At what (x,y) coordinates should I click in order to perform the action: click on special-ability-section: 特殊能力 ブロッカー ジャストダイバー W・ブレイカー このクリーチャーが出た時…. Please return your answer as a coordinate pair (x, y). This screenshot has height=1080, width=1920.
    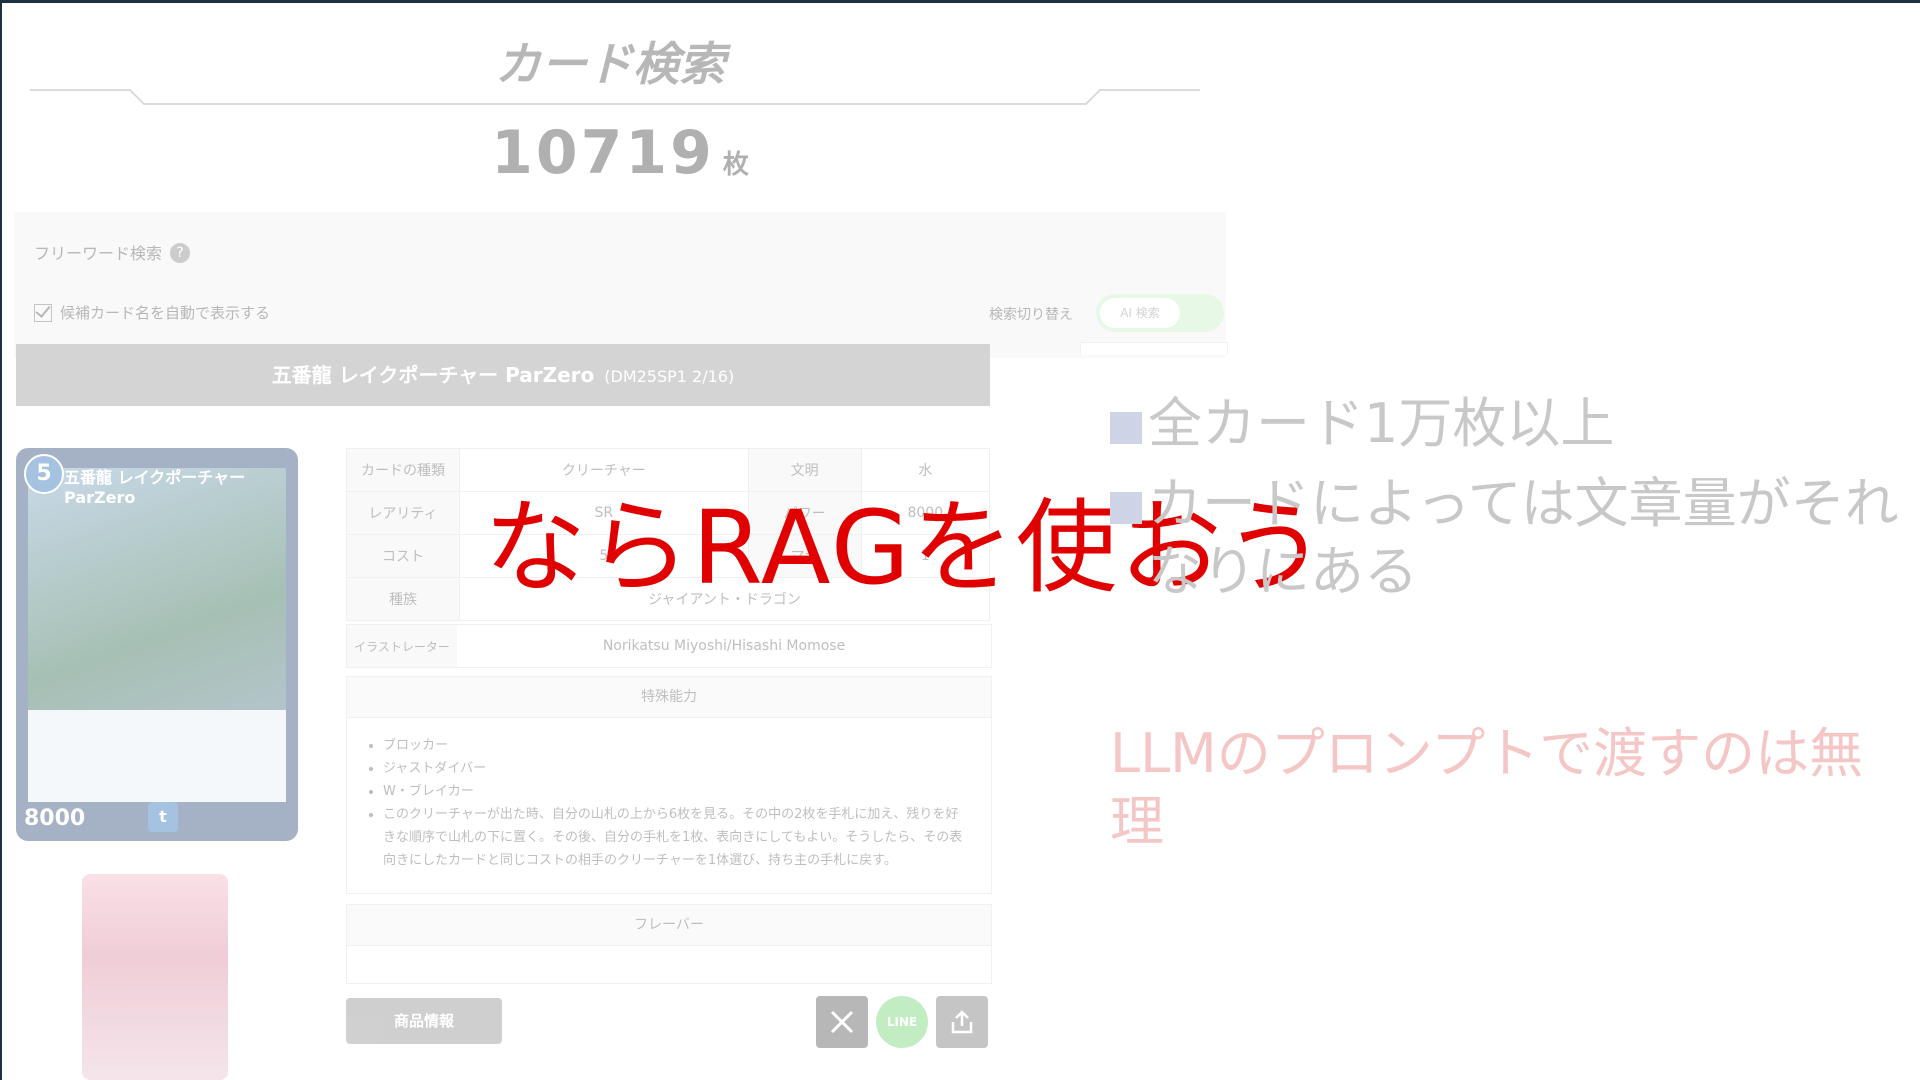
    Looking at the image, I should click on (669, 785).